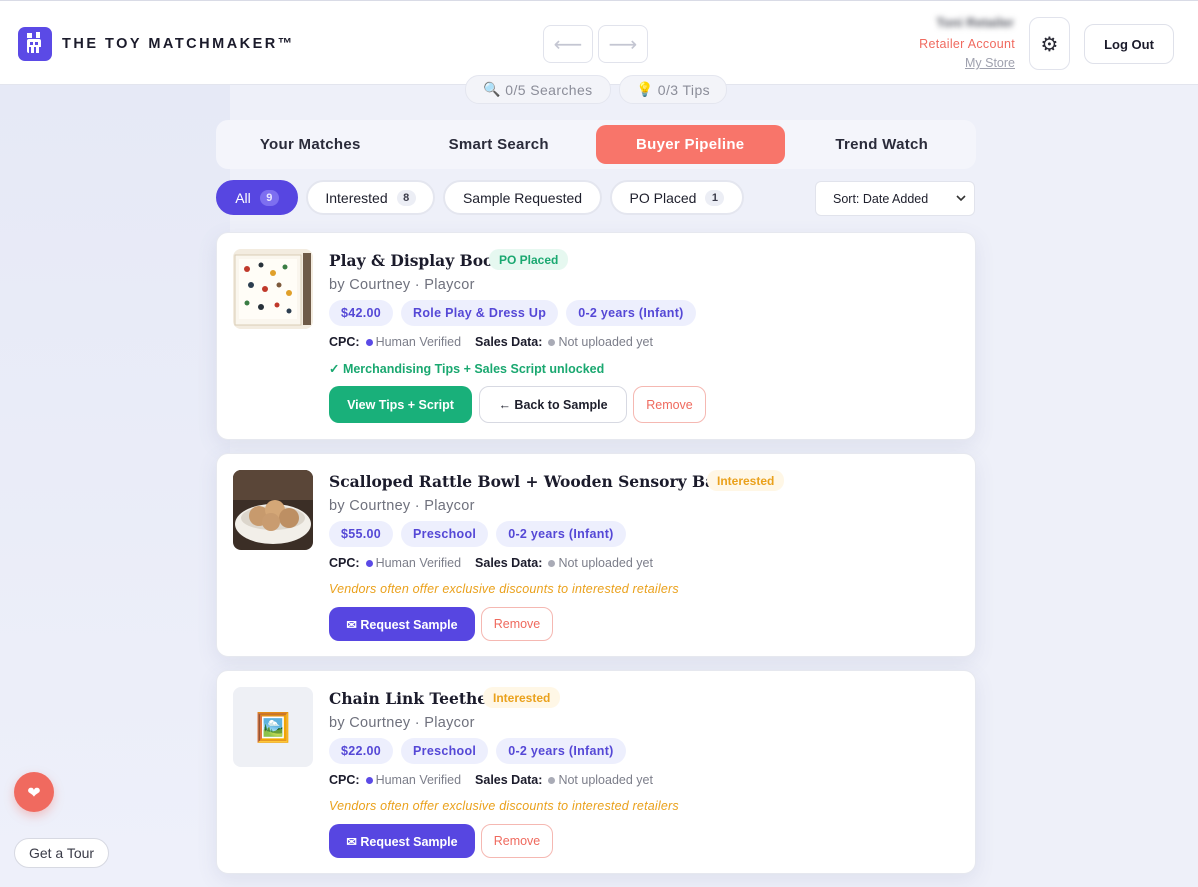 The image size is (1198, 887). I want to click on logout-button: Log Out, so click(1129, 44).